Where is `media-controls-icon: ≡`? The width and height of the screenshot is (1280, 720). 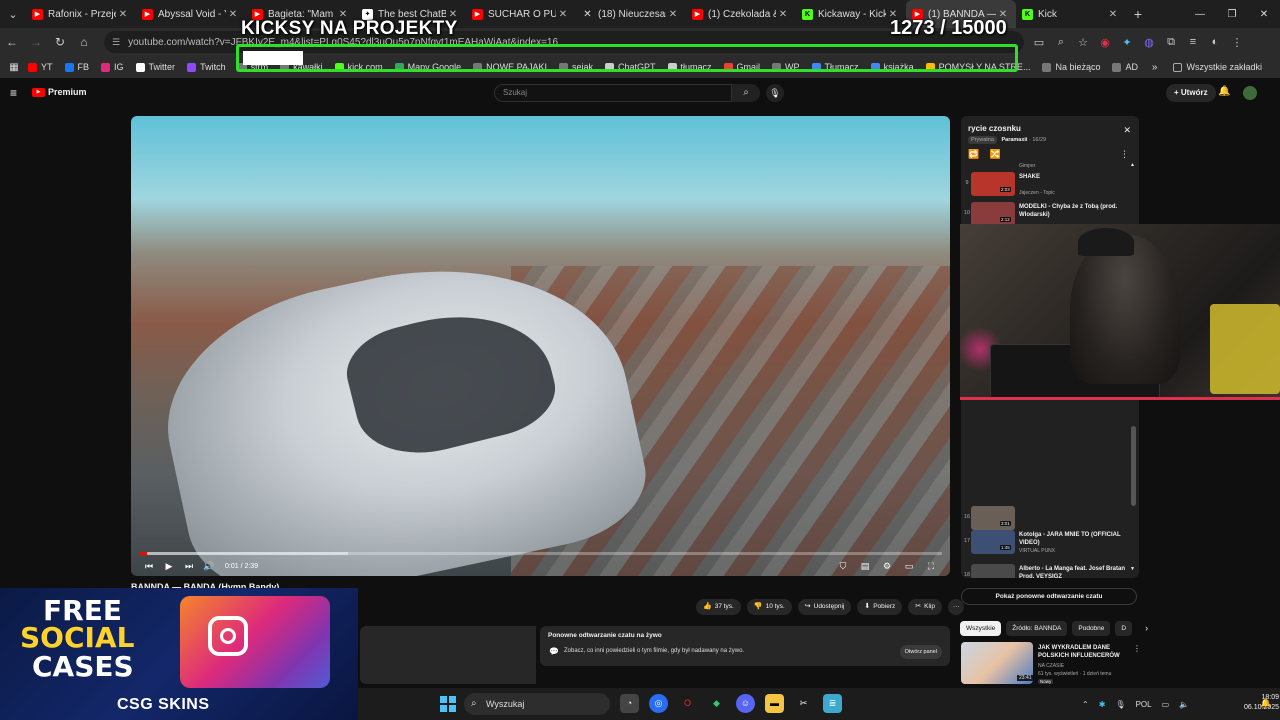 media-controls-icon: ≡ is located at coordinates (1193, 42).